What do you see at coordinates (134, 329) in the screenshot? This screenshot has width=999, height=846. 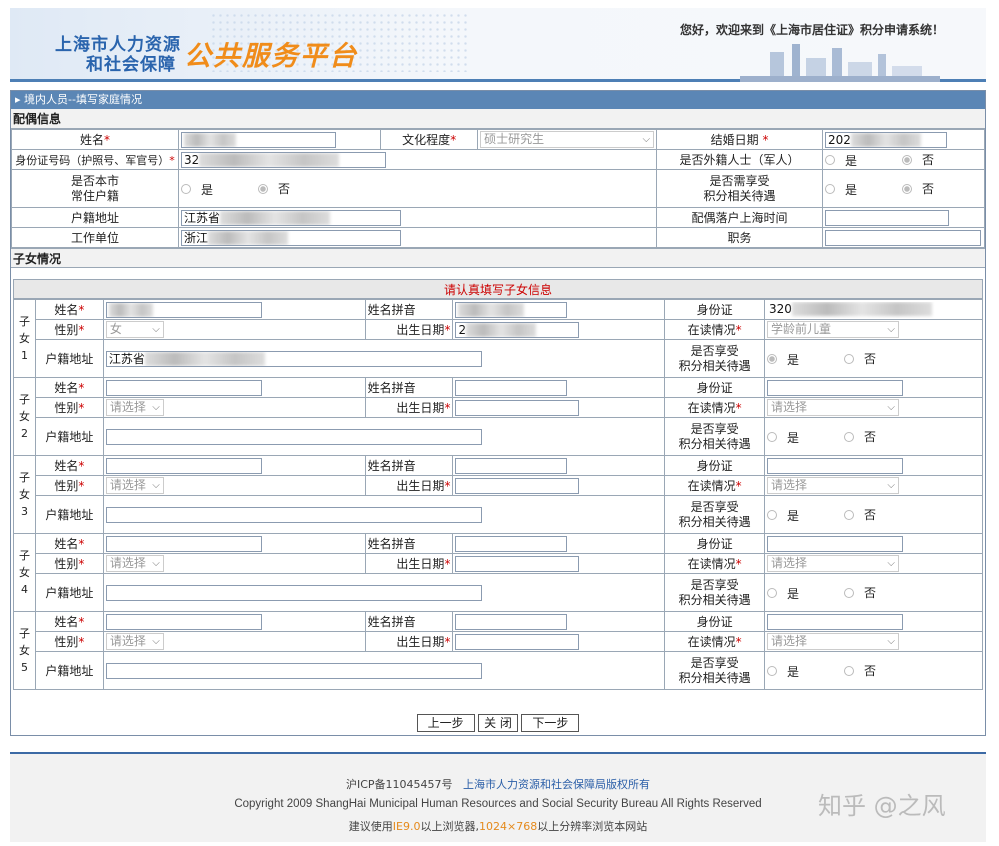 I see `child-gender-select: 女 ⌵` at bounding box center [134, 329].